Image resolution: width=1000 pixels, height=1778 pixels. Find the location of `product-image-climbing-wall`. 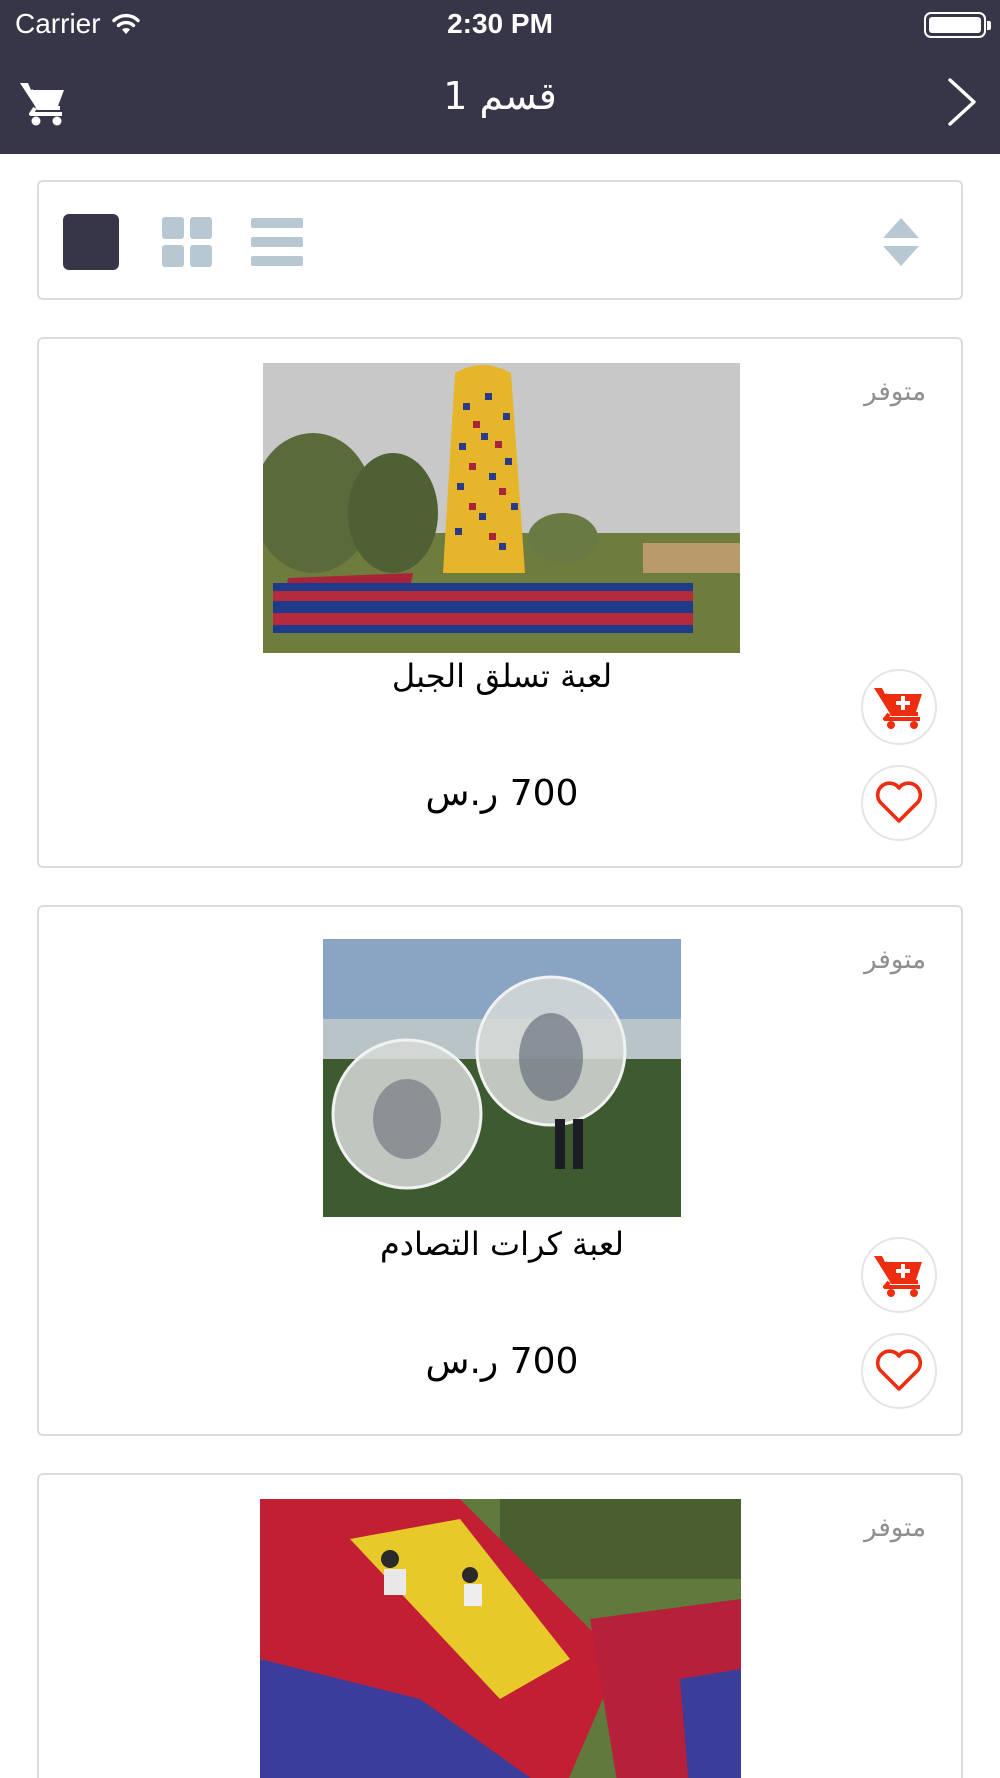

product-image-climbing-wall is located at coordinates (501, 508).